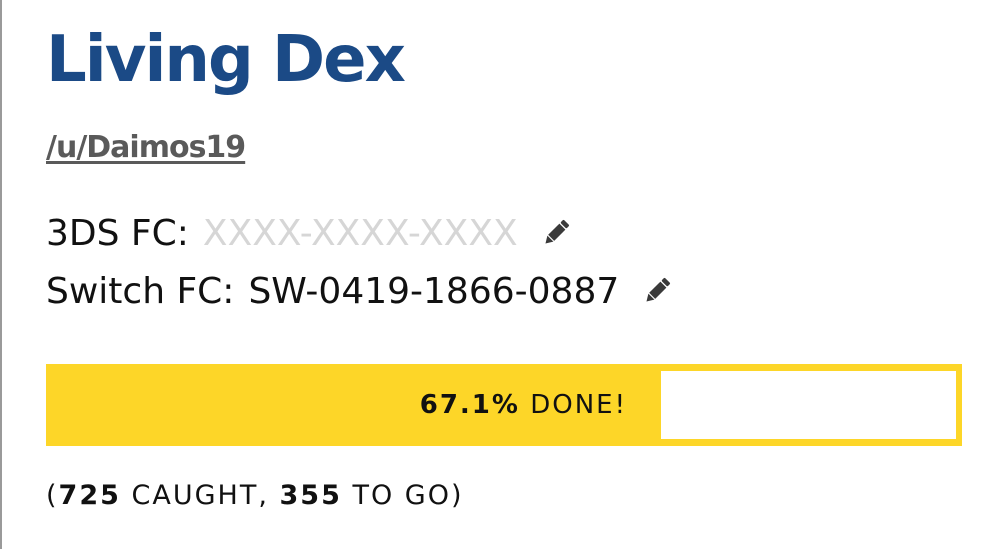 The height and width of the screenshot is (549, 1000). What do you see at coordinates (200, 495) in the screenshot?
I see `caught-label: CAUGHT,` at bounding box center [200, 495].